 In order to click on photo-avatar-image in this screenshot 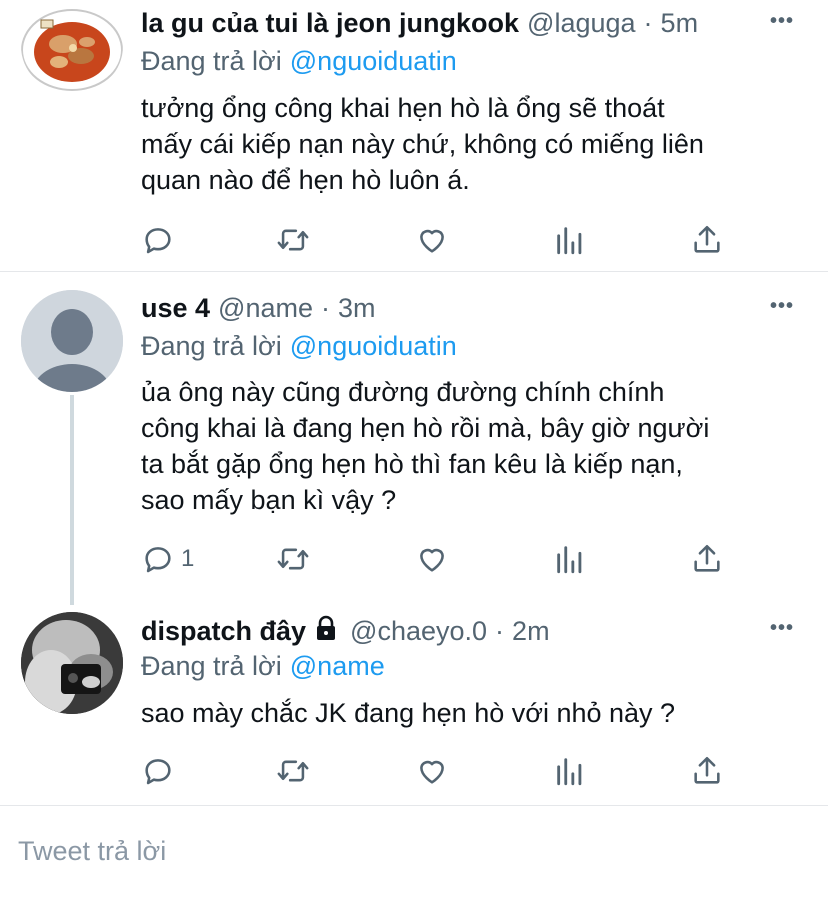, I will do `click(72, 663)`.